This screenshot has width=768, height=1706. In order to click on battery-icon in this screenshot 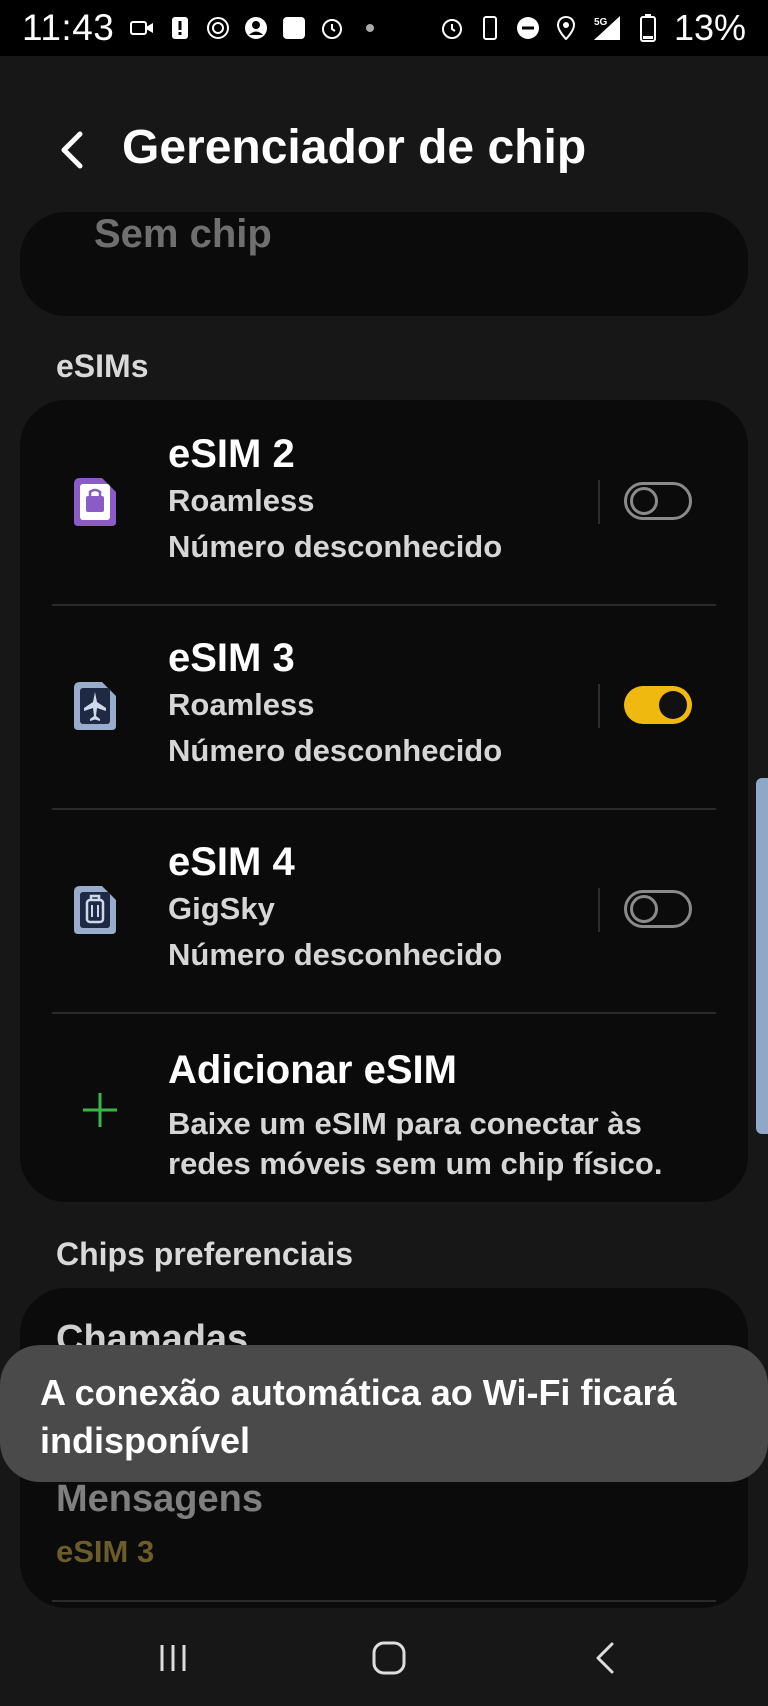, I will do `click(647, 28)`.